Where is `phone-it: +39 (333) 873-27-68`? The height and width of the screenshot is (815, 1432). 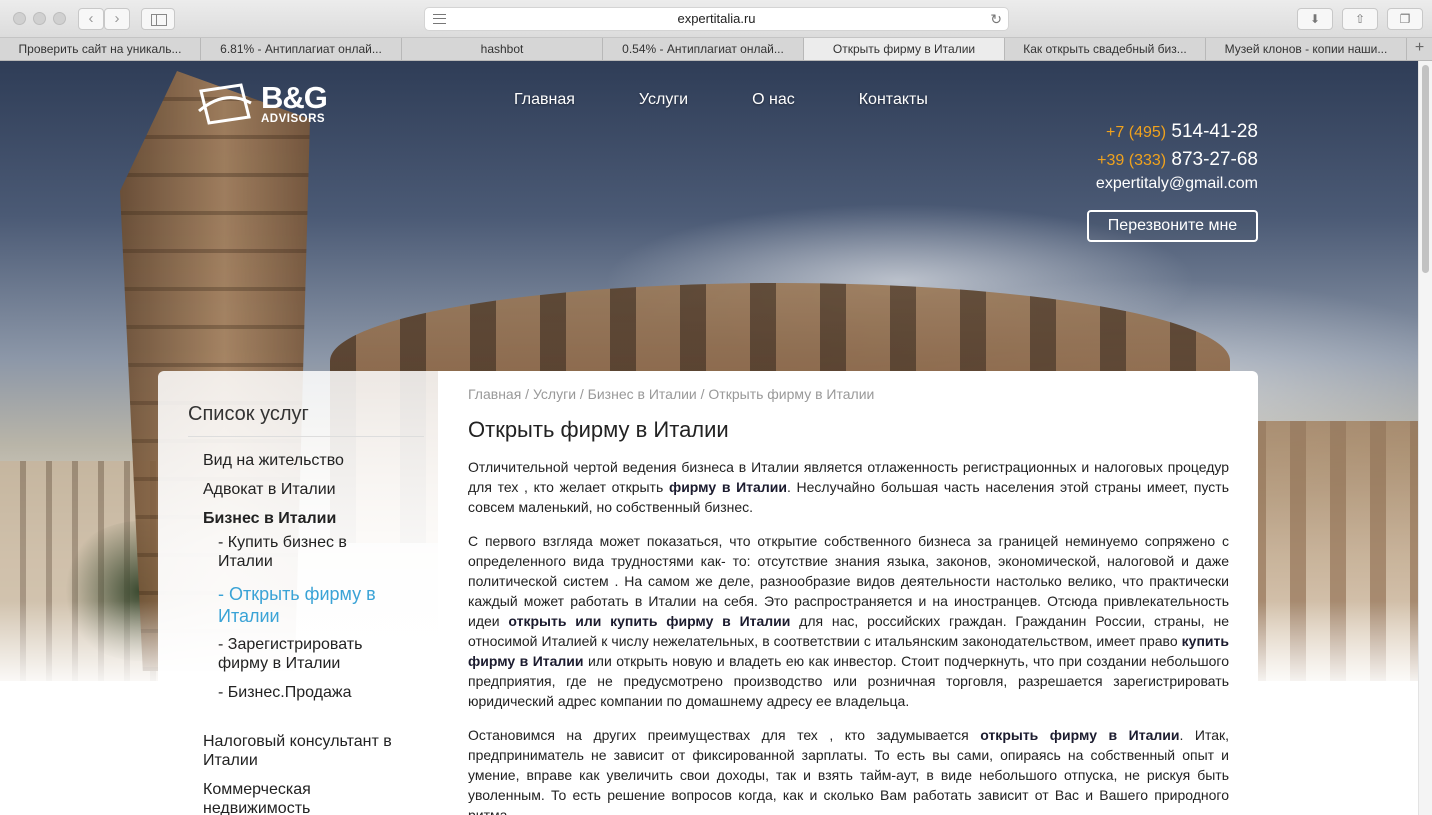 phone-it: +39 (333) 873-27-68 is located at coordinates (1177, 160).